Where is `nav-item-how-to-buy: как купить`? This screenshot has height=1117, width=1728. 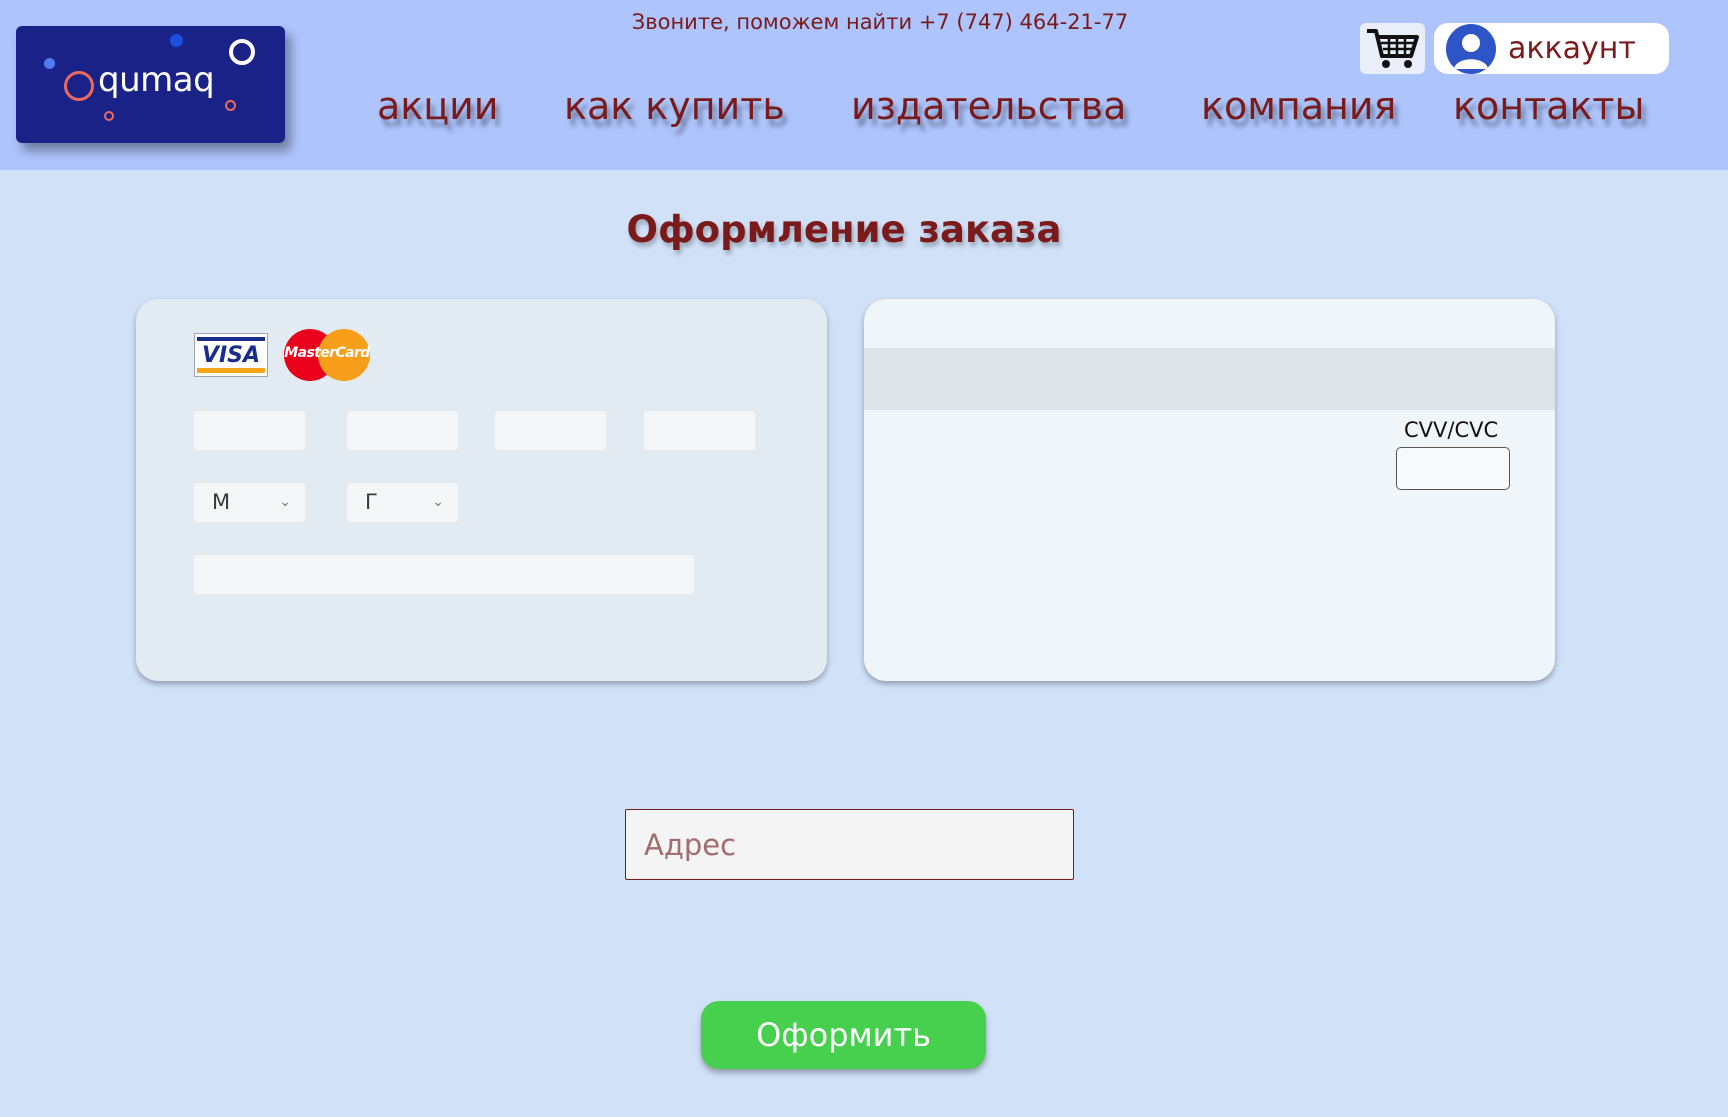 nav-item-how-to-buy: как купить is located at coordinates (674, 106).